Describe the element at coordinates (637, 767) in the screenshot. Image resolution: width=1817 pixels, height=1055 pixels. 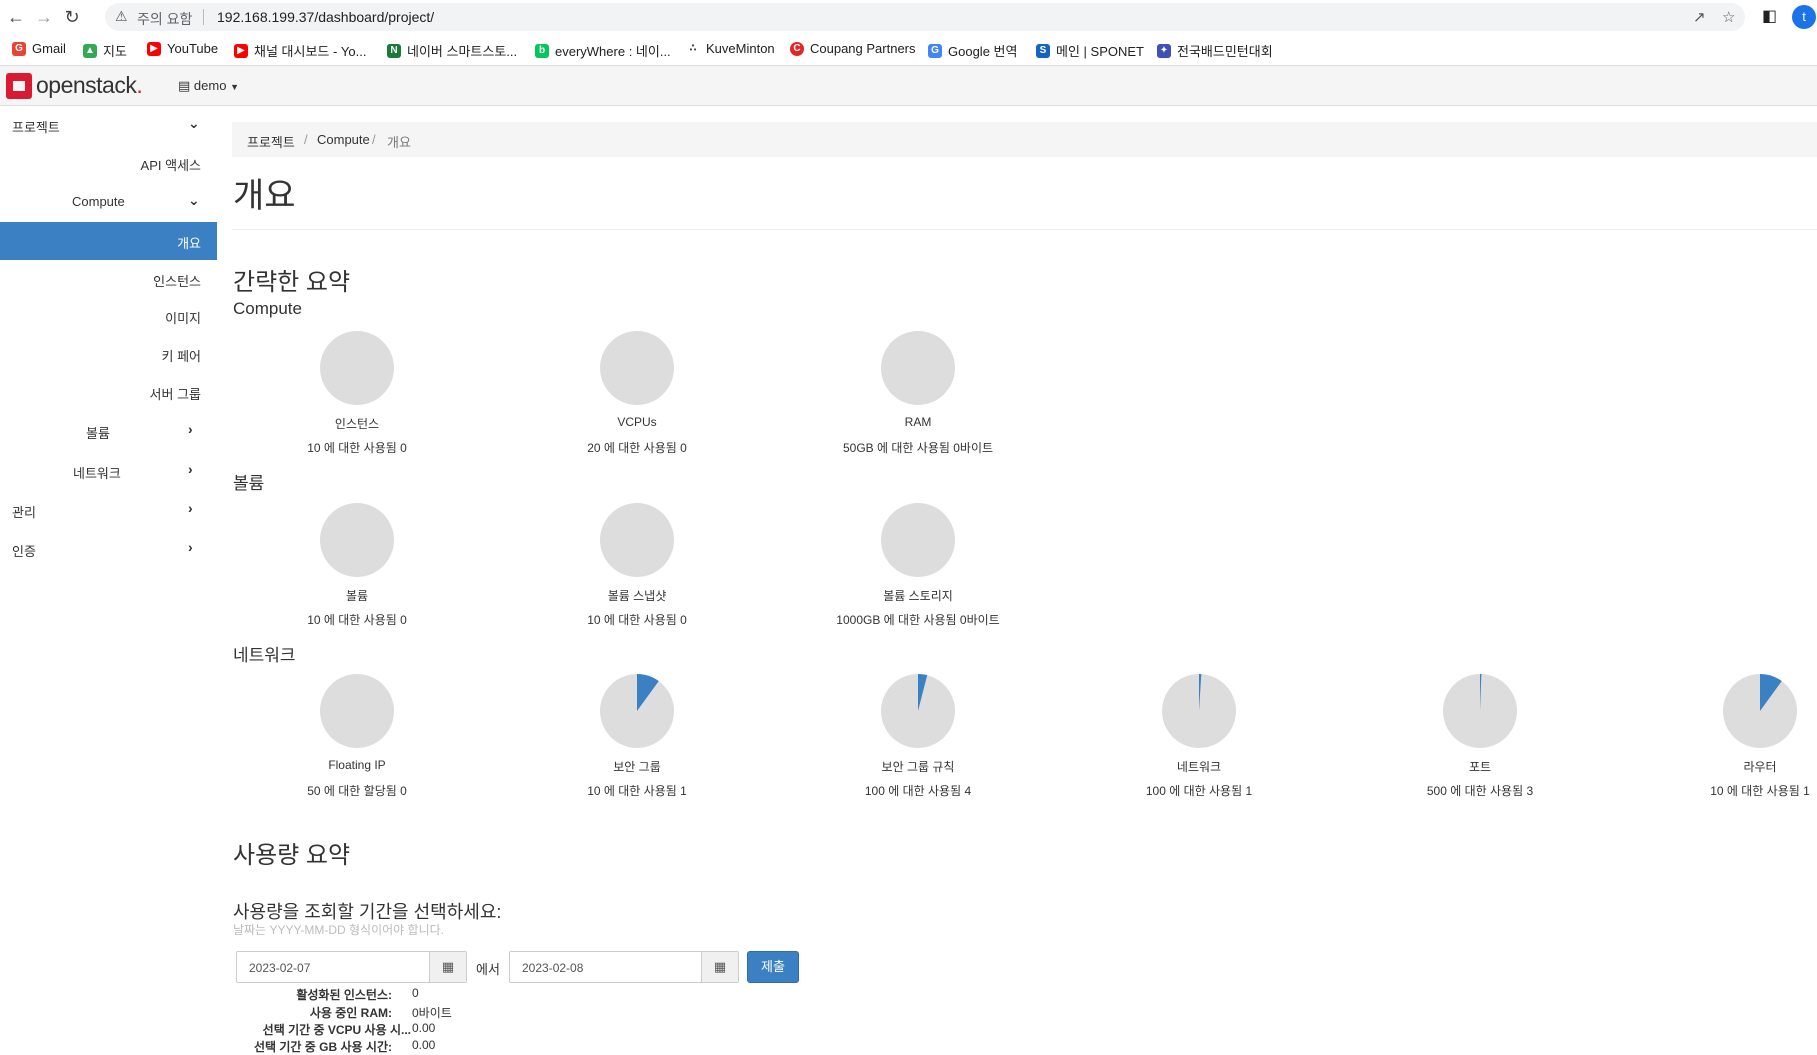
I see `quota-label: 보안 그룹` at that location.